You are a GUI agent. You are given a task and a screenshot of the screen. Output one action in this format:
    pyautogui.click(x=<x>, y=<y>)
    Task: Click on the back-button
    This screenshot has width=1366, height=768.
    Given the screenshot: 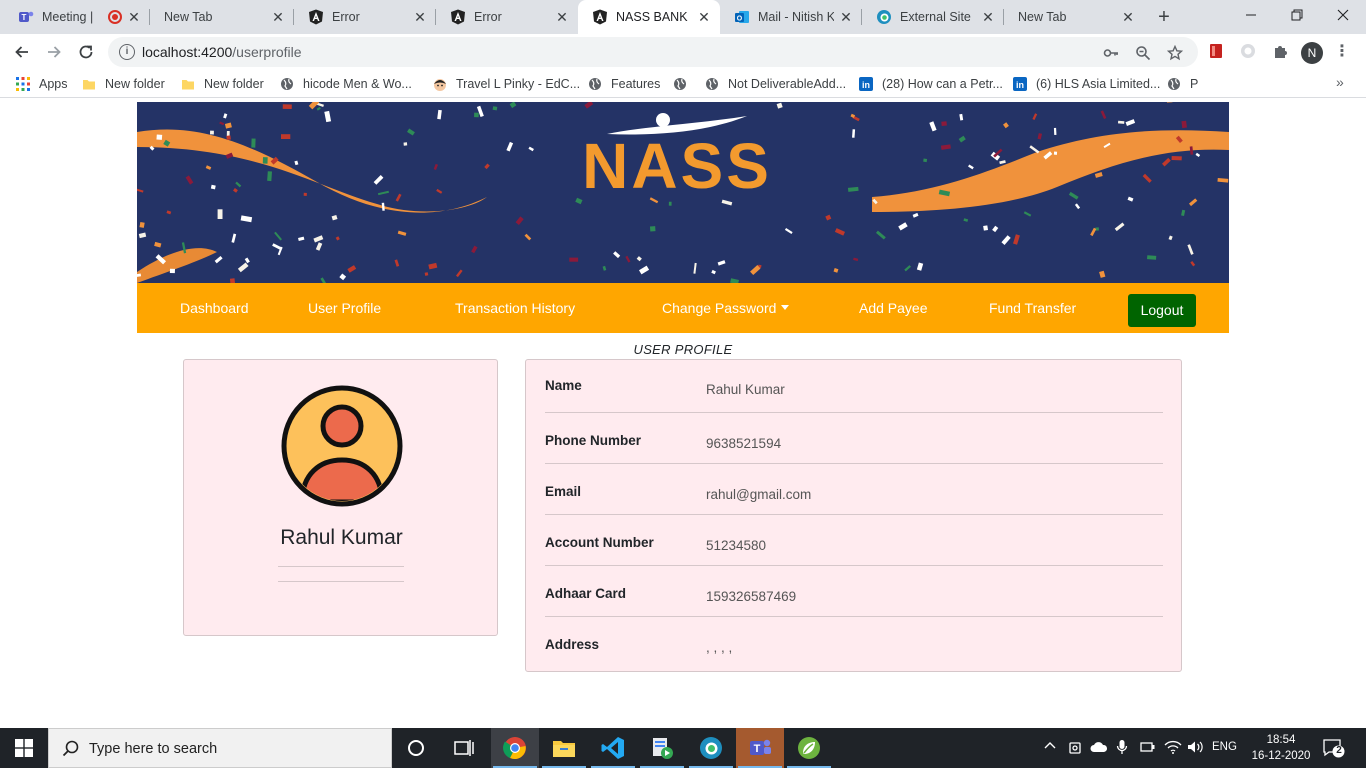 What is the action you would take?
    pyautogui.click(x=22, y=52)
    